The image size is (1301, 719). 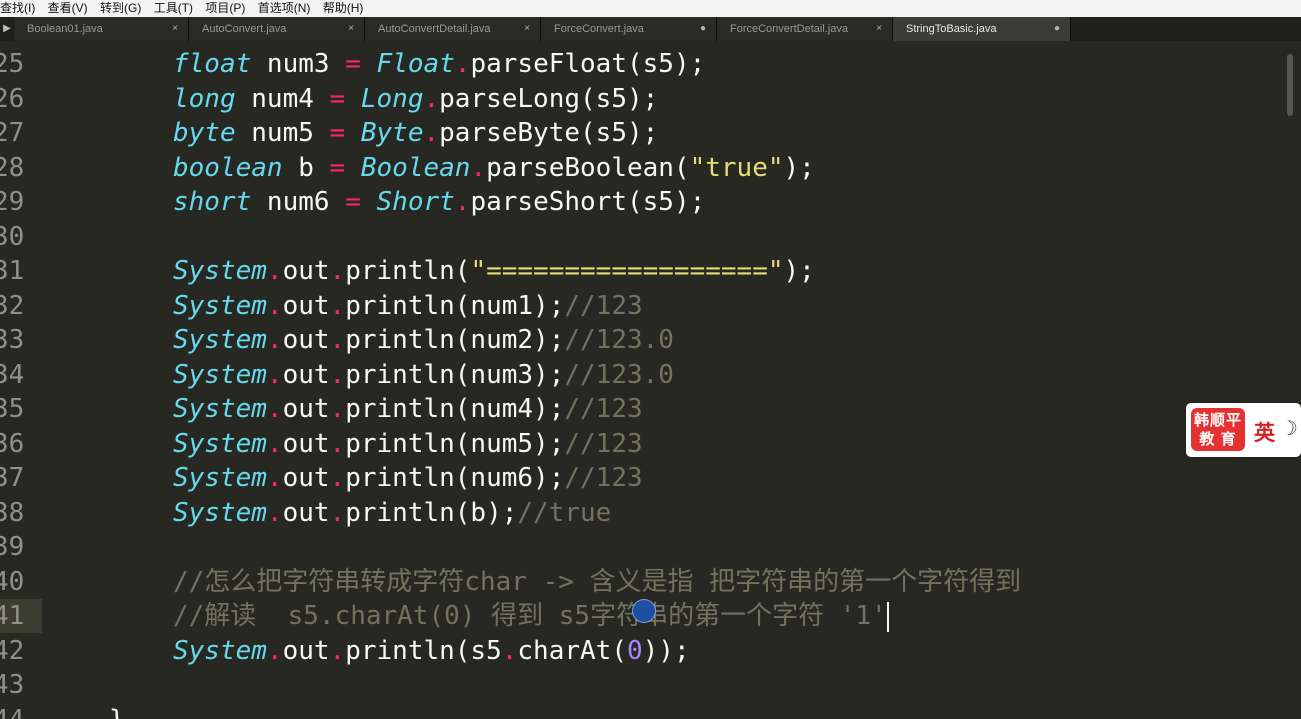 What do you see at coordinates (1290, 428) in the screenshot?
I see `moon-icon: ☽` at bounding box center [1290, 428].